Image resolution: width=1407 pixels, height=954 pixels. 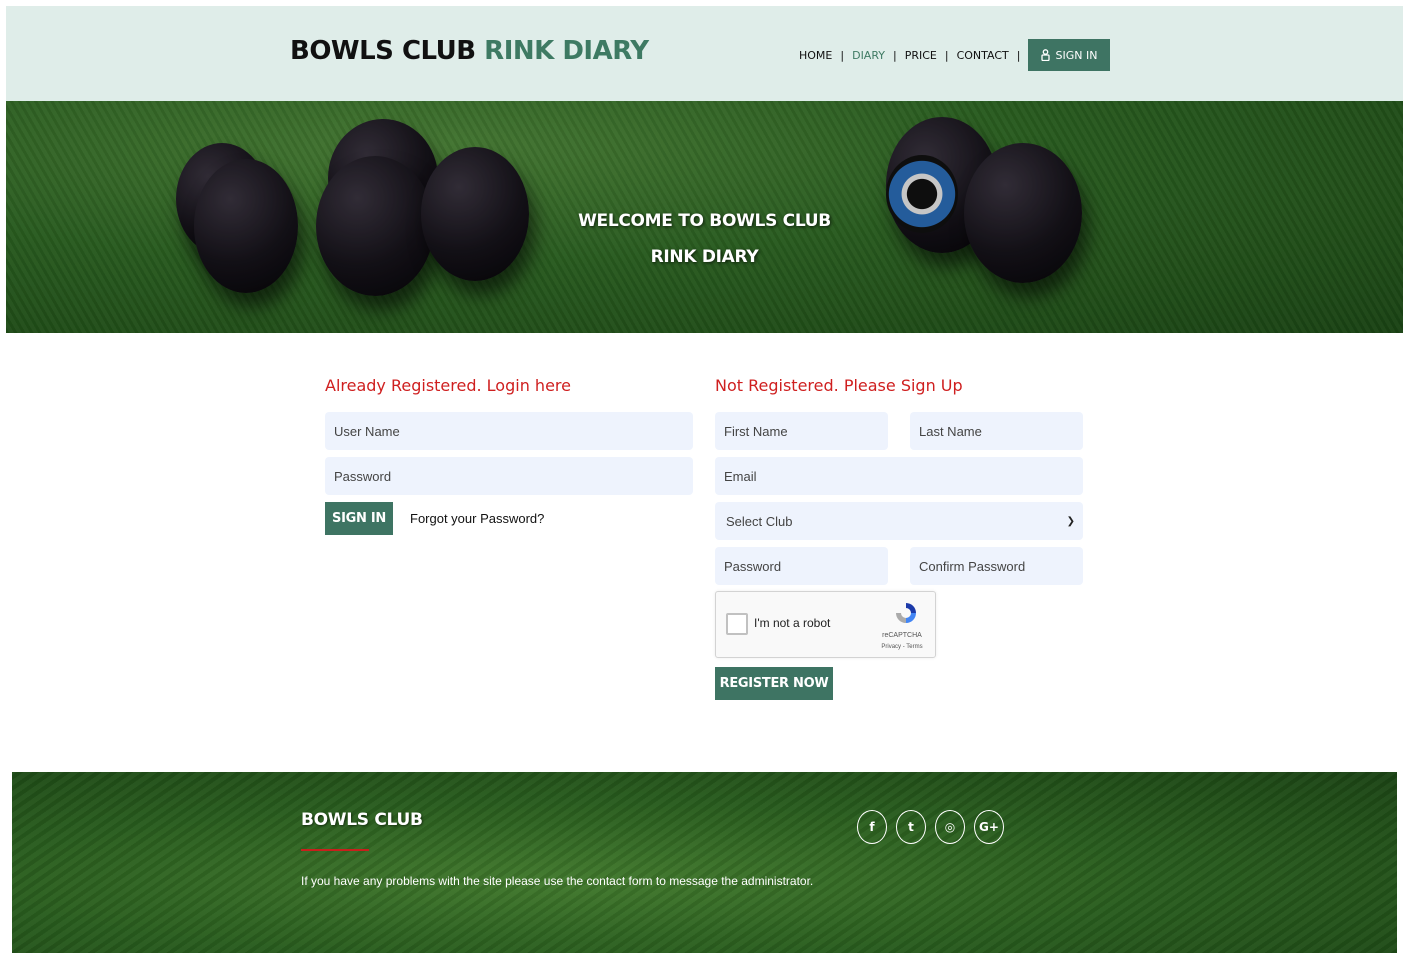 I want to click on register-button: REGISTER NOW, so click(x=774, y=683).